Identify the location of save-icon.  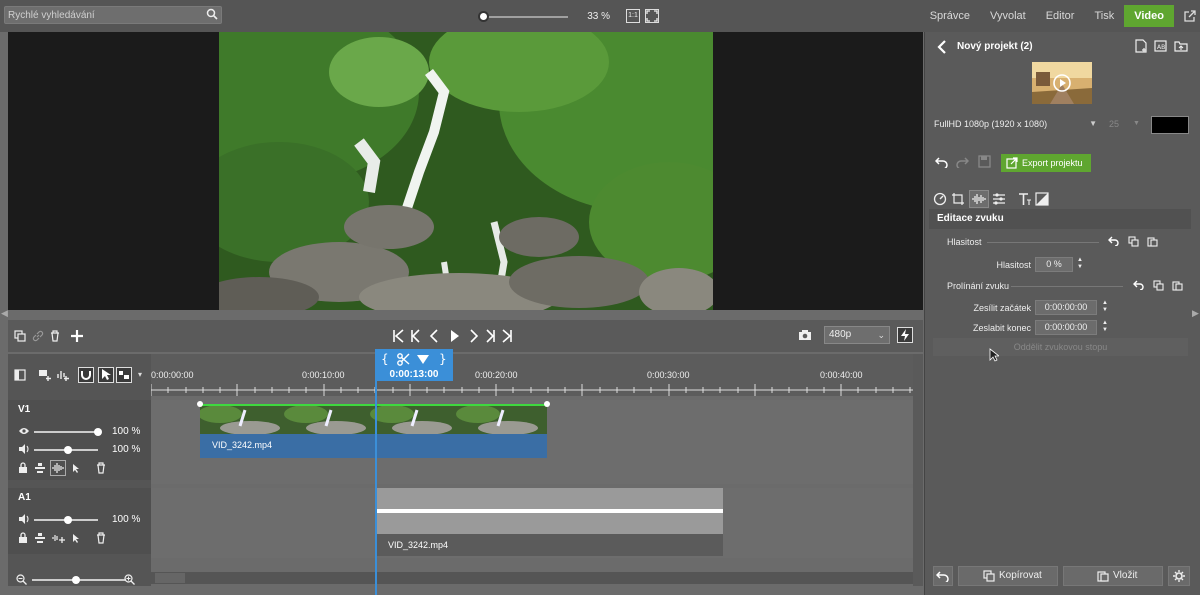
(984, 161).